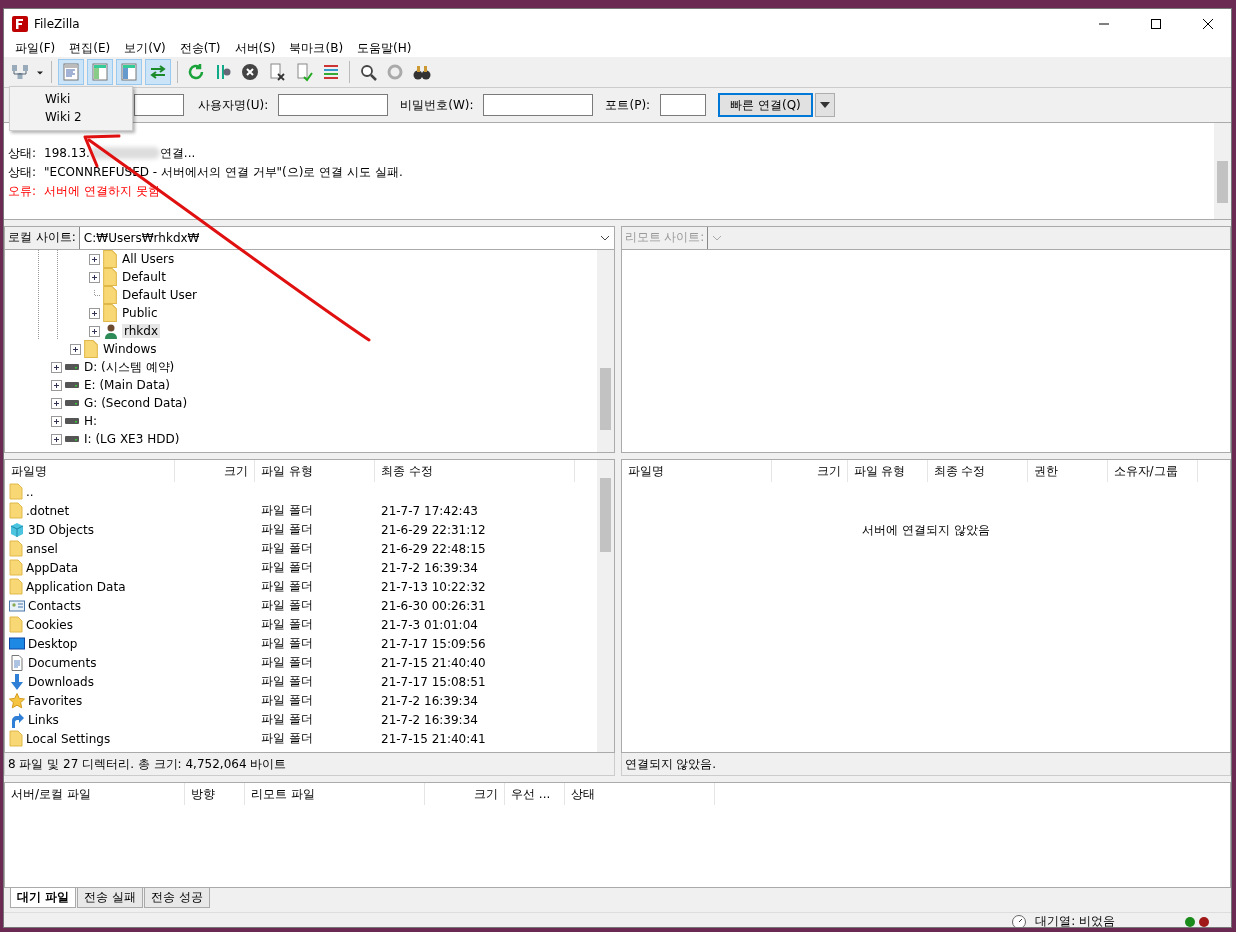 Image resolution: width=1236 pixels, height=932 pixels. What do you see at coordinates (1208, 24) in the screenshot?
I see `close-icon` at bounding box center [1208, 24].